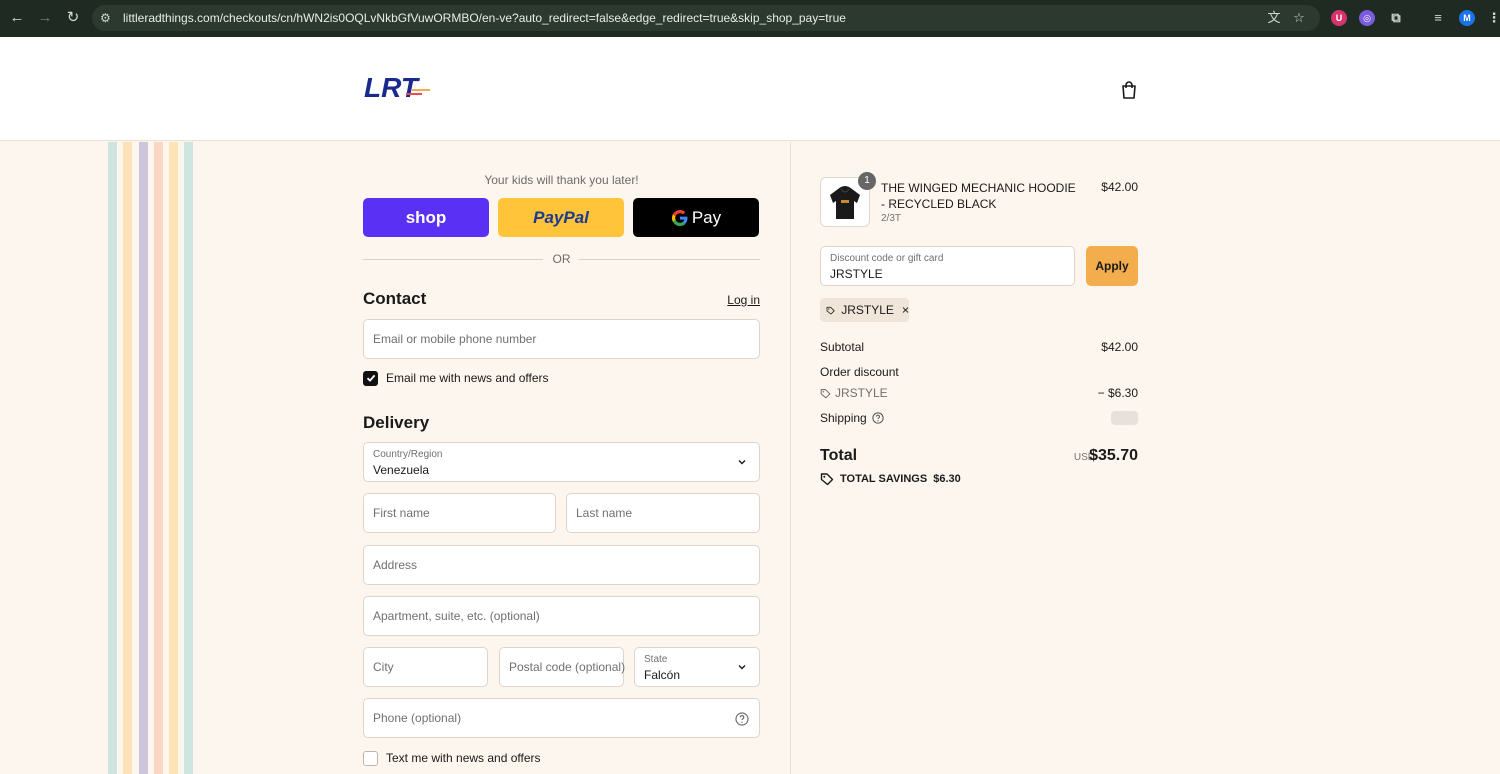 This screenshot has width=1500, height=774. Describe the element at coordinates (561, 616) in the screenshot. I see `apartment-field: Apartment, suite, etc. (optional)` at that location.